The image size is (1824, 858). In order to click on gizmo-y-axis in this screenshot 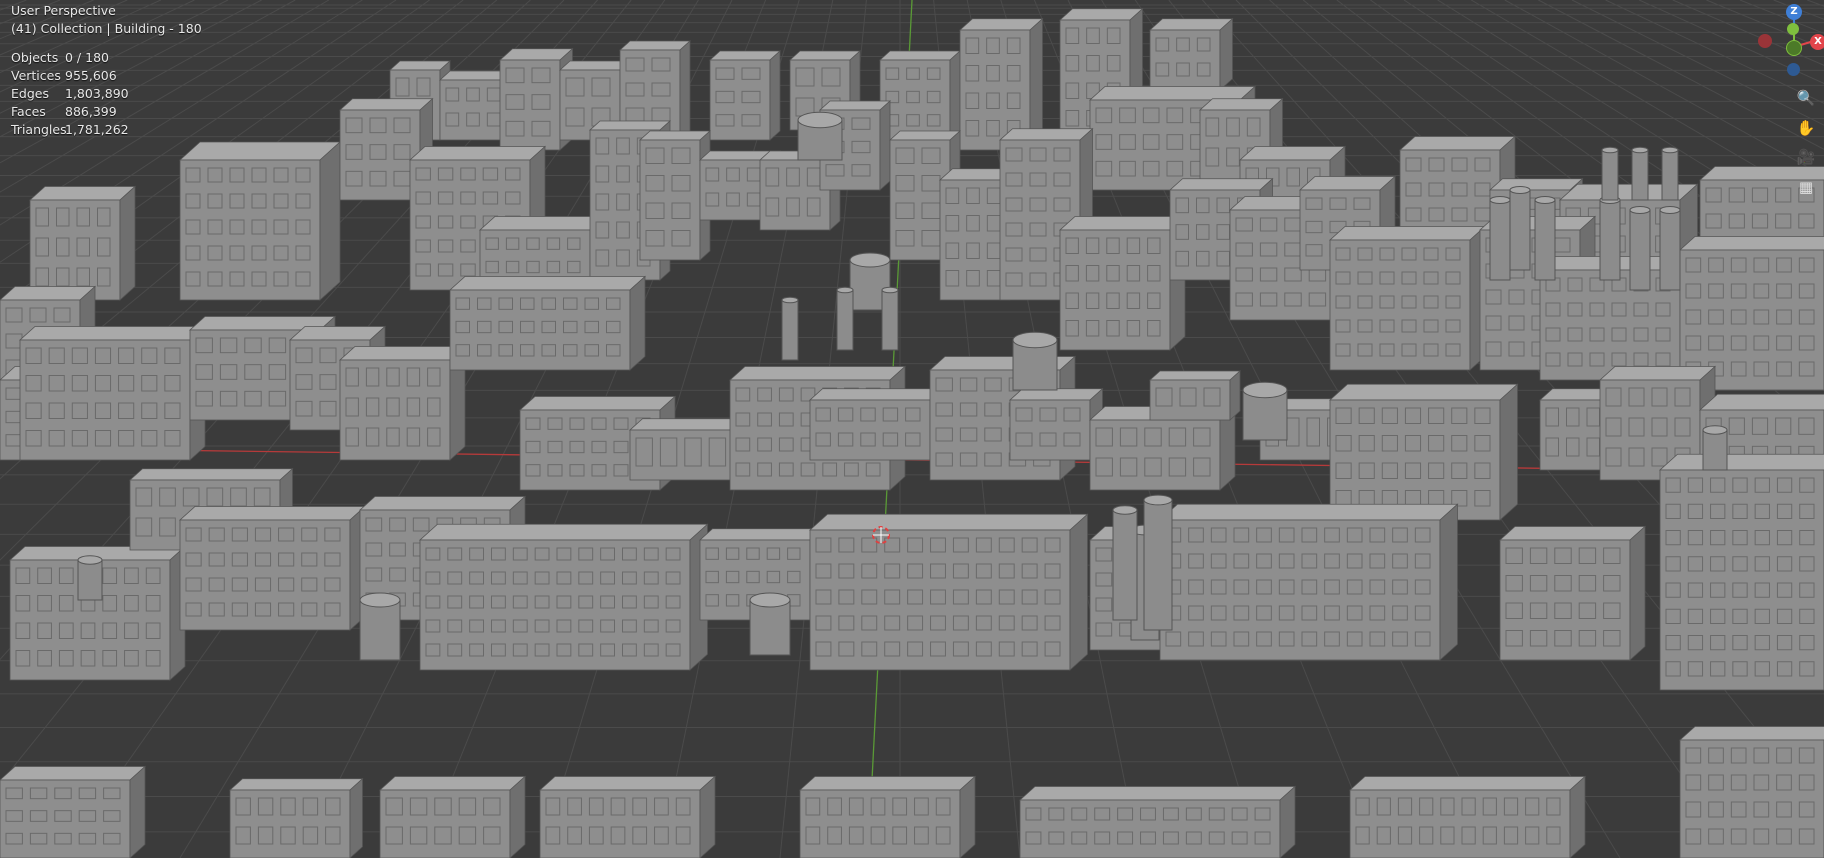, I will do `click(1793, 29)`.